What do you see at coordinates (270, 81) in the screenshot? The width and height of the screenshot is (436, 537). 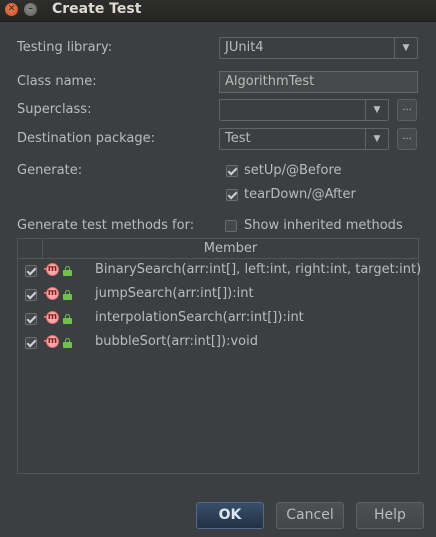 I see `class-name-value: AlgorithmTest` at bounding box center [270, 81].